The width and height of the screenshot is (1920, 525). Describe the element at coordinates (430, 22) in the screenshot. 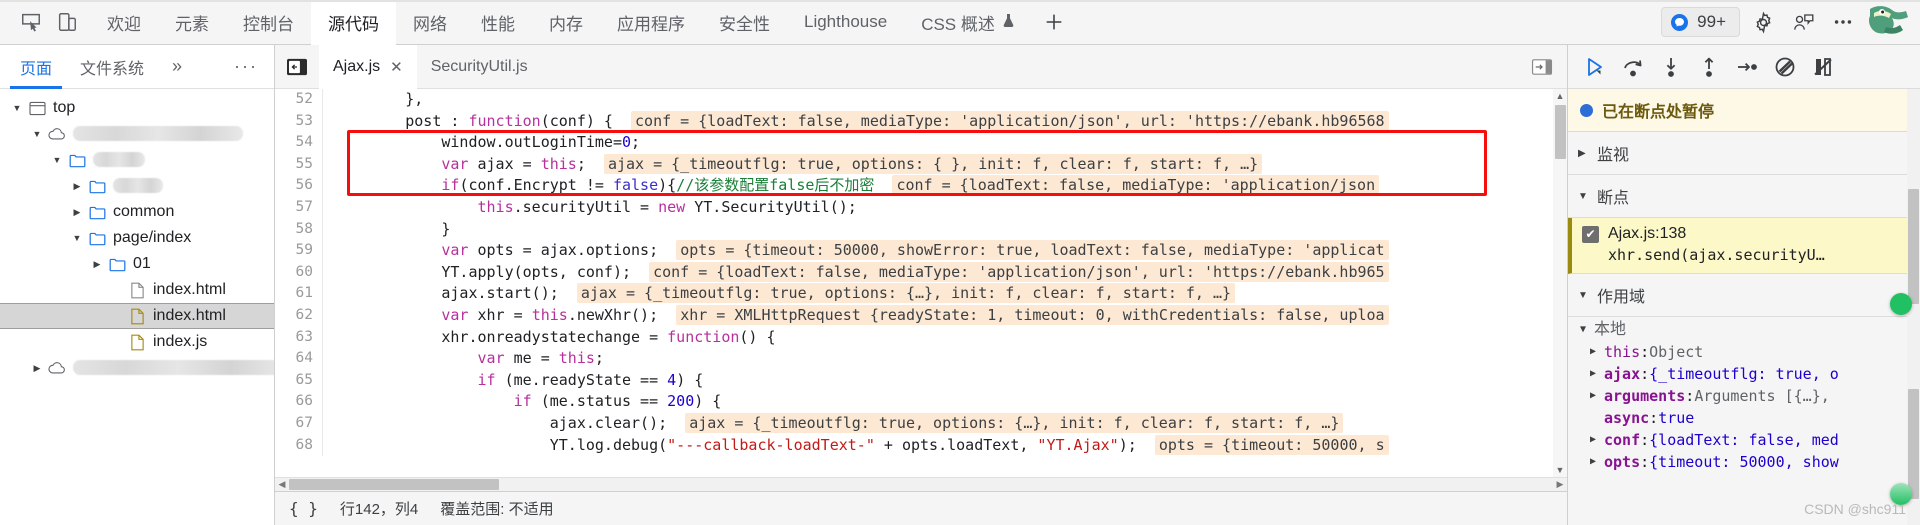

I see `tab-network: 网络` at that location.